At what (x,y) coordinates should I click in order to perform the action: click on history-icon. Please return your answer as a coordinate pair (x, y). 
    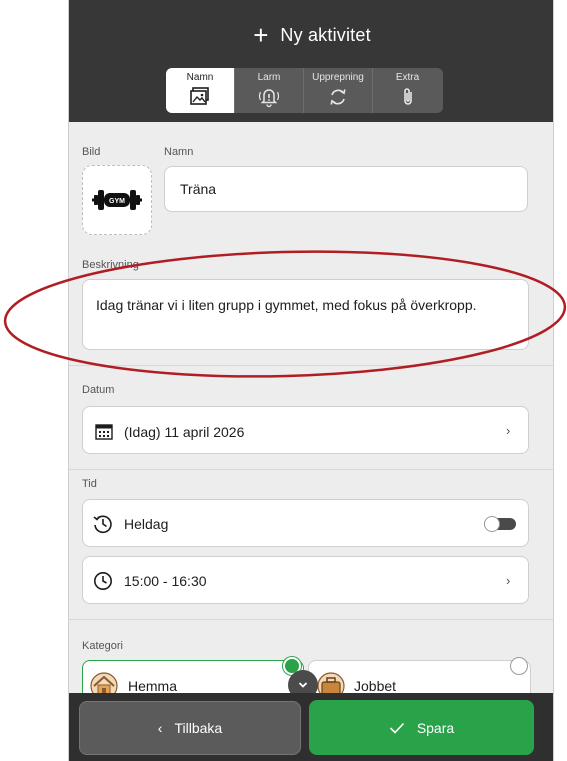
    Looking at the image, I should click on (102, 524).